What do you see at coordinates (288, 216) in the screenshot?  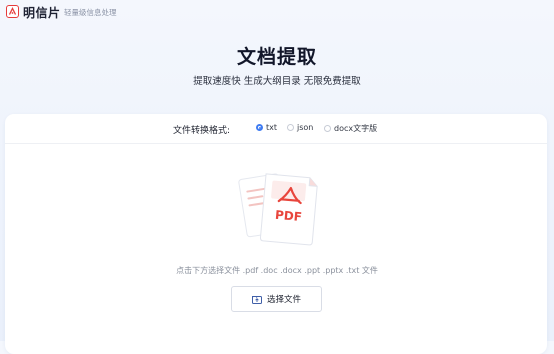 I see `pdf-label: PDF` at bounding box center [288, 216].